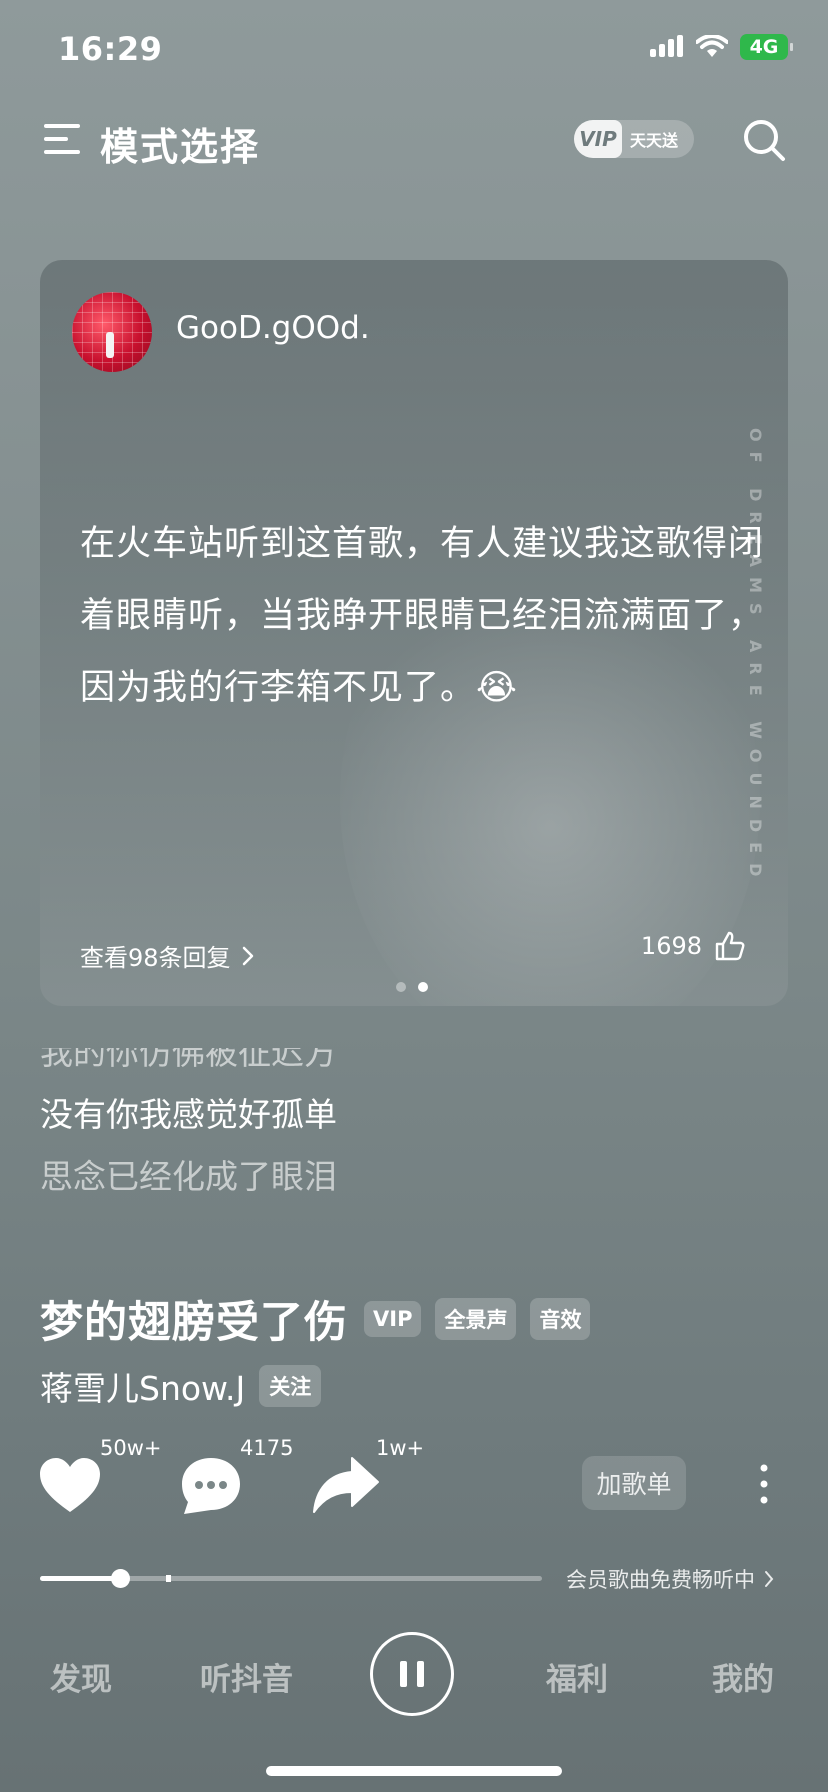  I want to click on home-indicator, so click(414, 1771).